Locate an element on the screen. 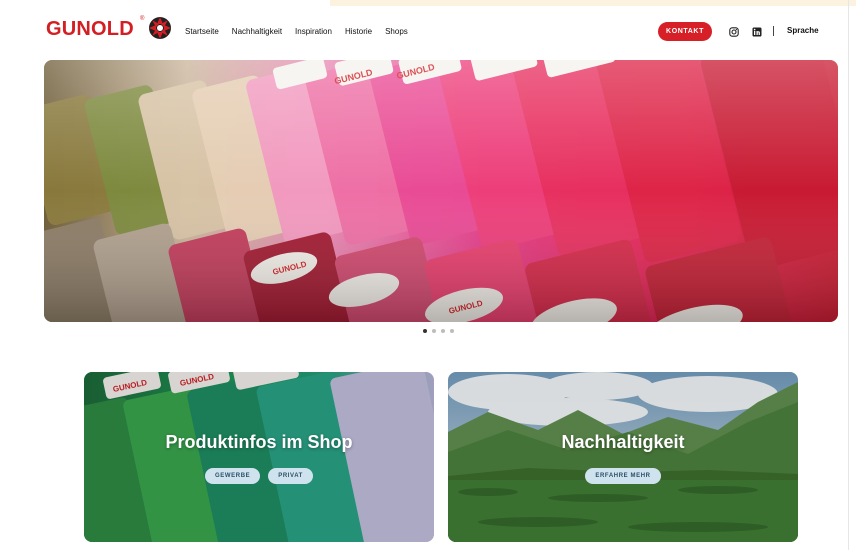 This screenshot has height=550, width=856. card-produktinfos-image: GUNOLD GUNOLD is located at coordinates (259, 457).